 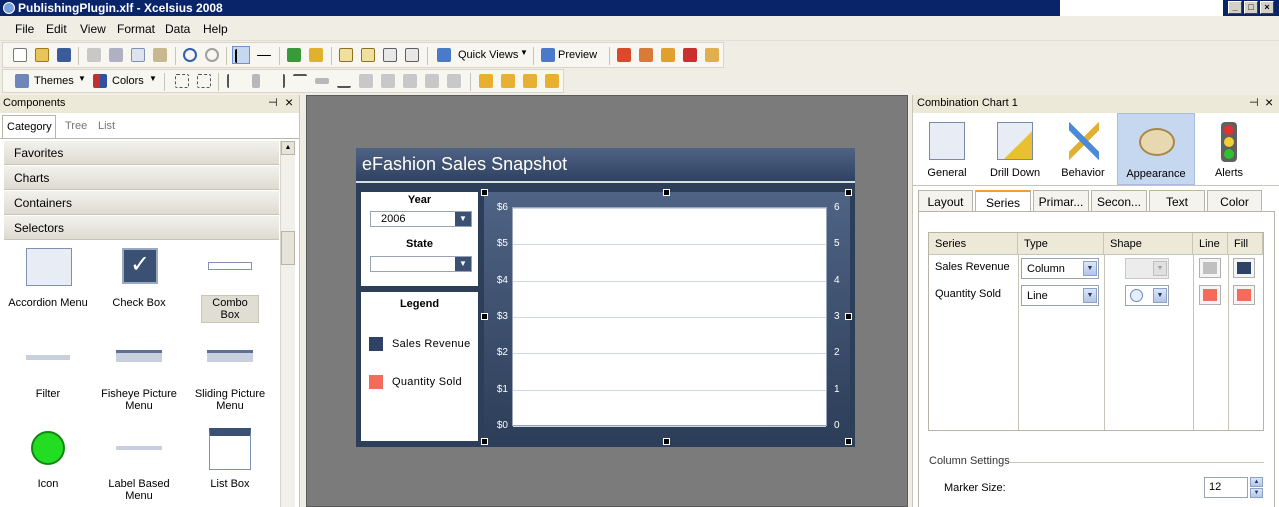 What do you see at coordinates (1229, 149) in the screenshot?
I see `category-alerts: Alerts` at bounding box center [1229, 149].